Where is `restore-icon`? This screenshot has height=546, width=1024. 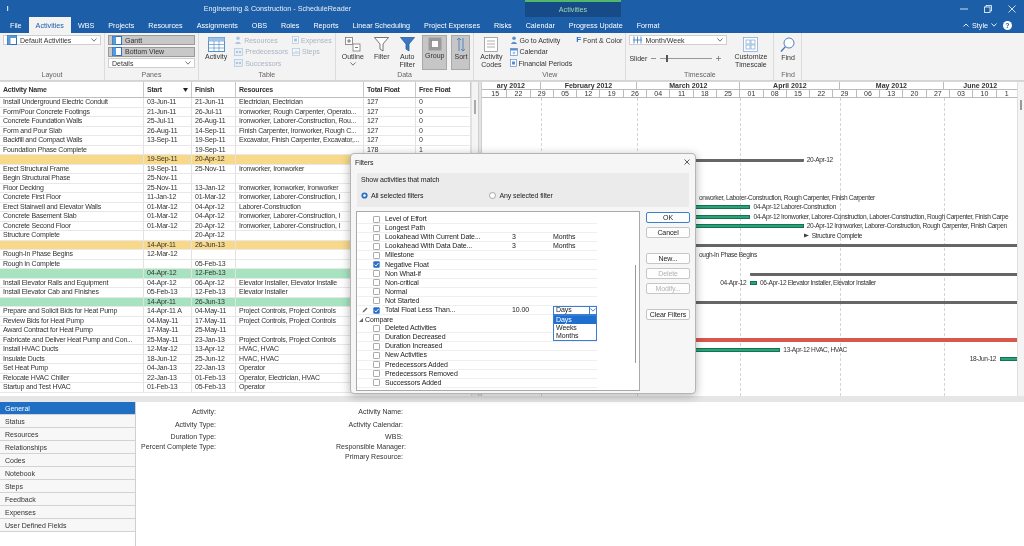 restore-icon is located at coordinates (988, 8).